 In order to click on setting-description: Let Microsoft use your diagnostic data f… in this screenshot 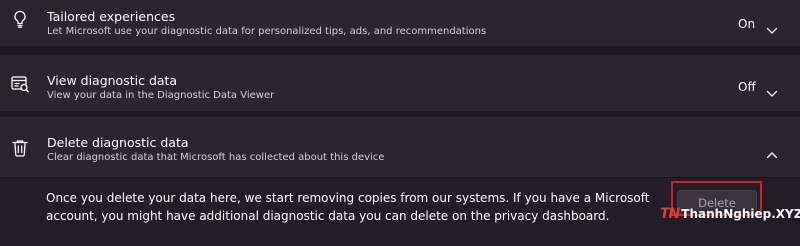, I will do `click(267, 31)`.